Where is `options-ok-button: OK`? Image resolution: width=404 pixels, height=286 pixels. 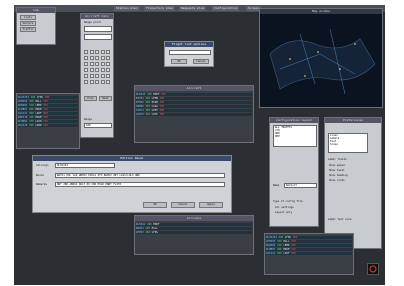
options-ok-button: OK is located at coordinates (179, 61).